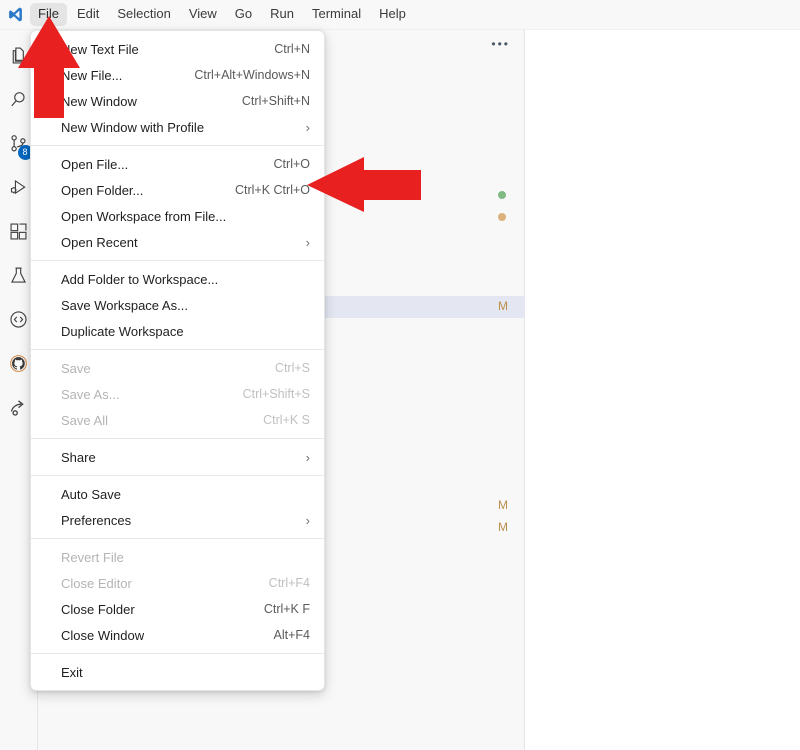 Image resolution: width=800 pixels, height=750 pixels. I want to click on menu-item-shortcut: Ctrl+N, so click(292, 49).